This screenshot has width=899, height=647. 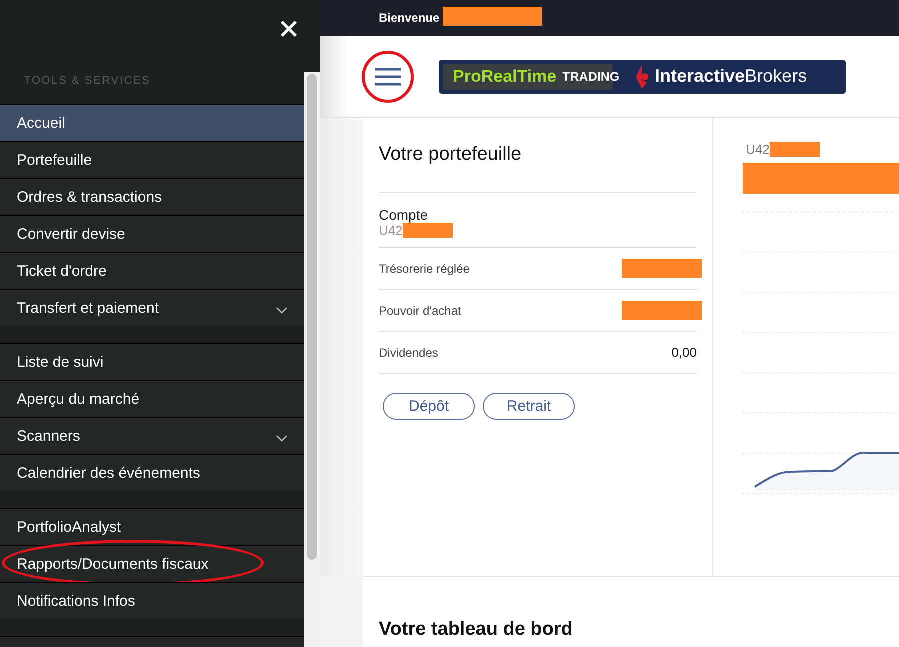 I want to click on menu-item: Transfert et paiement, so click(x=152, y=307).